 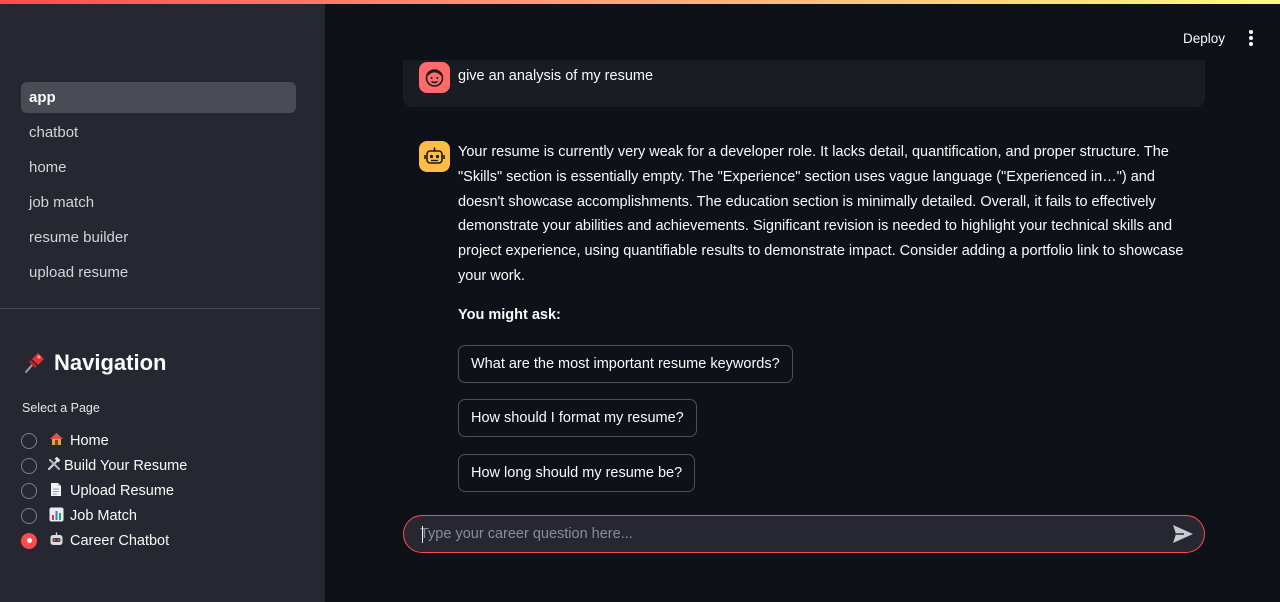 I want to click on user-message: give an analysis of my resume, so click(x=804, y=83).